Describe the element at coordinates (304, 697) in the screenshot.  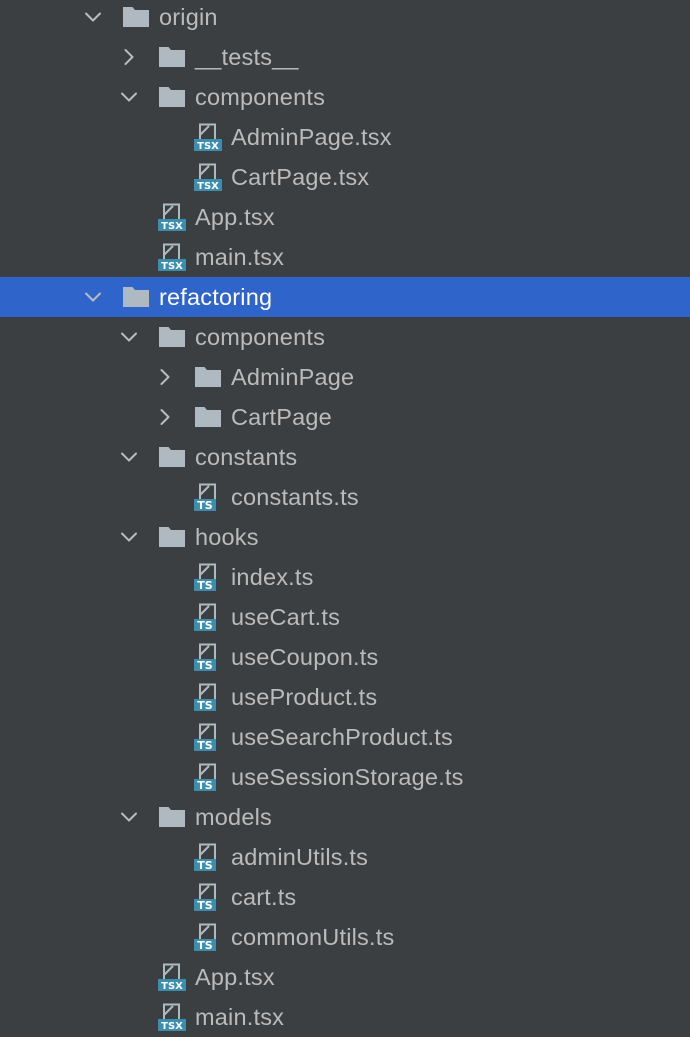
I see `tree-item-label: useProduct.ts` at that location.